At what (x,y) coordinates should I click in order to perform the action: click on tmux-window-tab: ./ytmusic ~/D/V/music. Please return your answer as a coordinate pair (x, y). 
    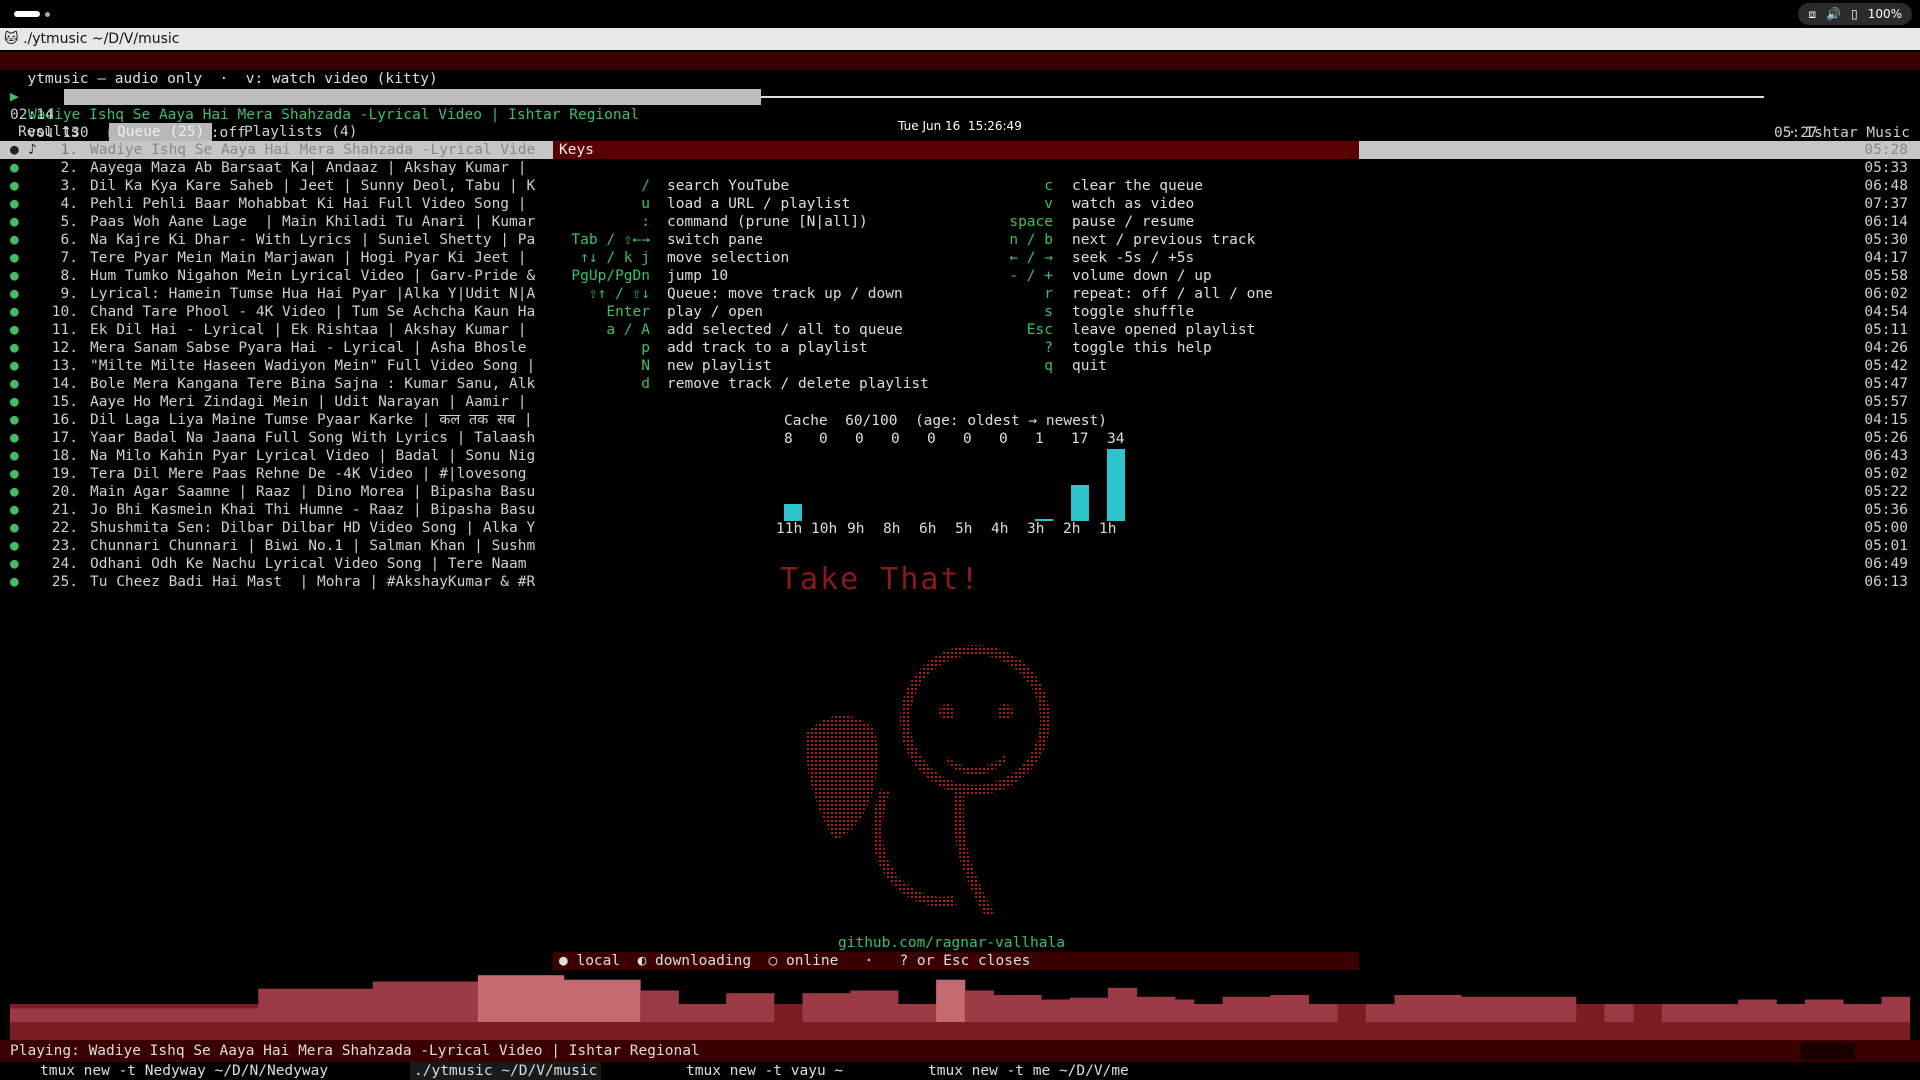
    Looking at the image, I should click on (506, 1071).